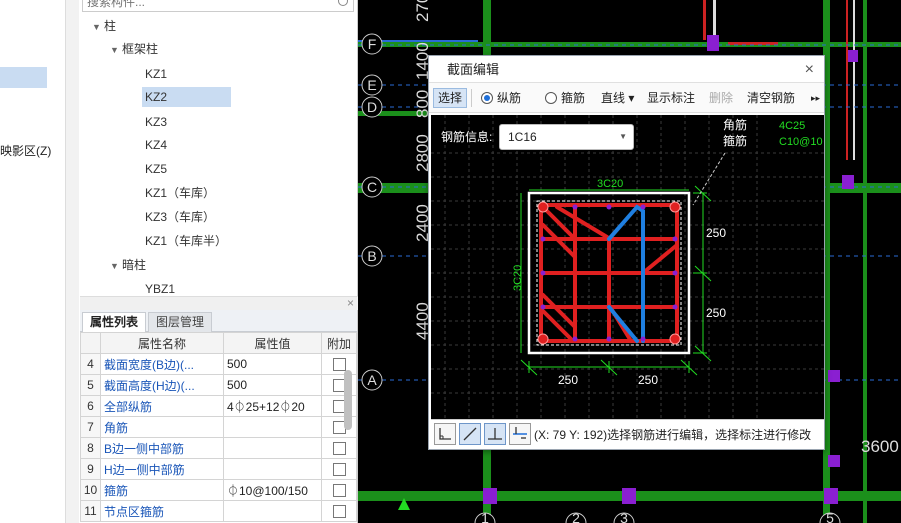 The image size is (901, 523). I want to click on clear-rebar-button: 清空钢筋, so click(771, 98).